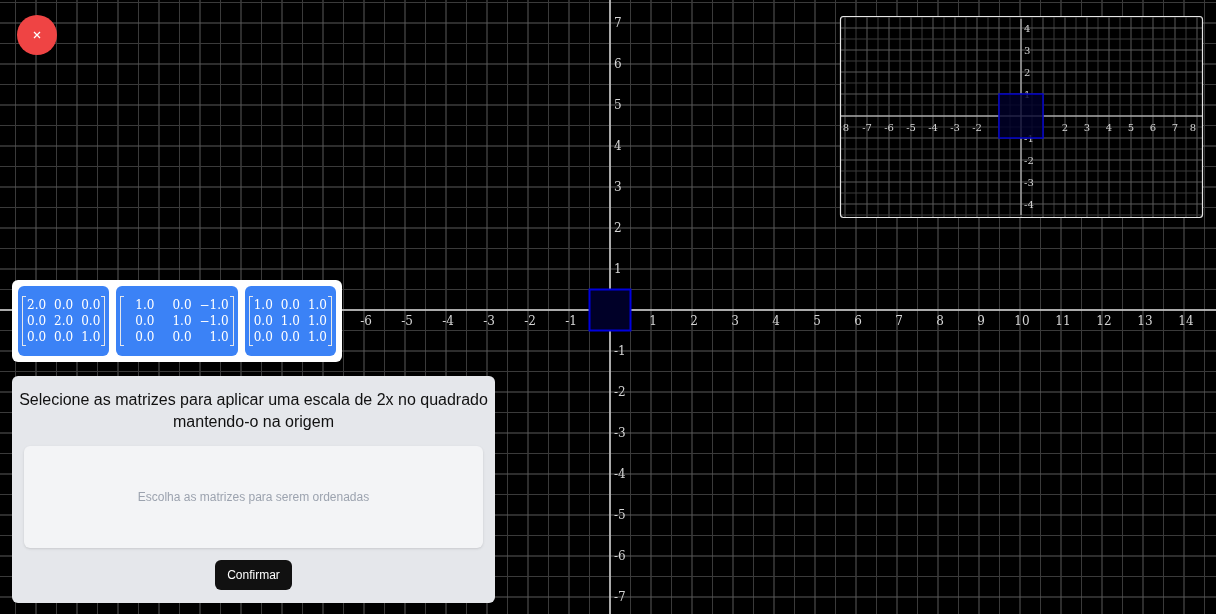 The width and height of the screenshot is (1216, 614). I want to click on axis-label: 9, so click(981, 321).